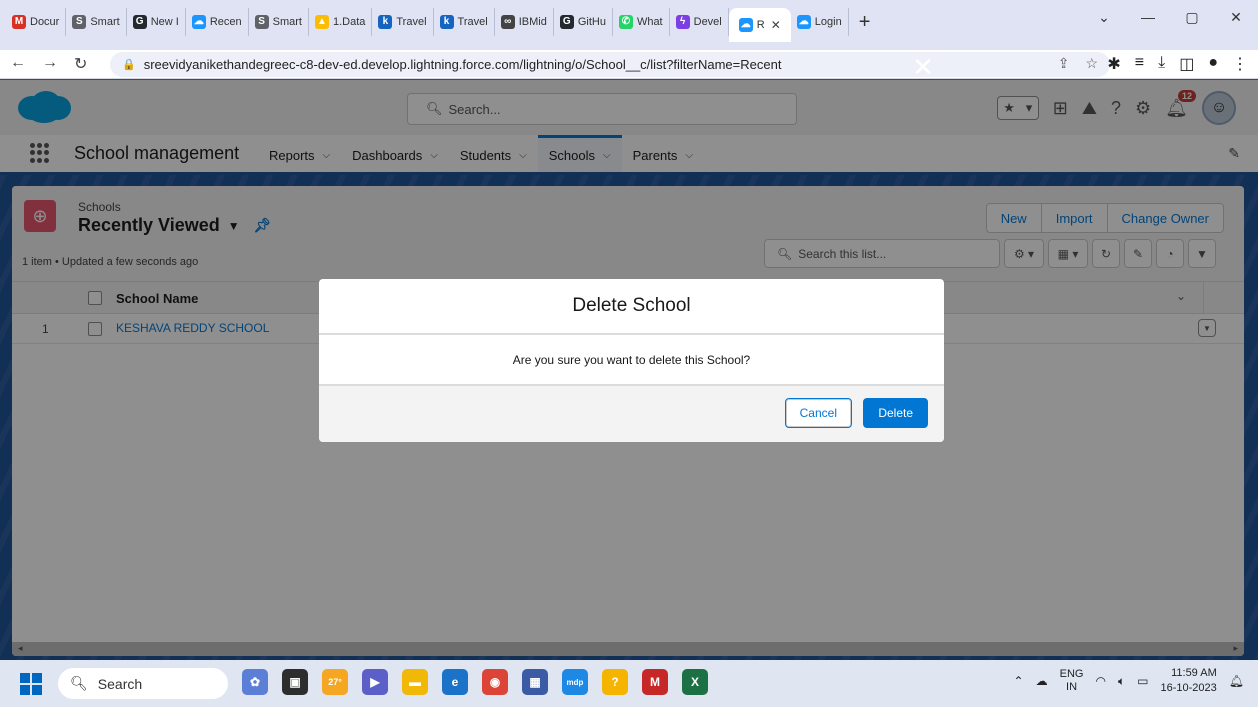 The width and height of the screenshot is (1258, 707). I want to click on browser-tab: ∞ IBMid, so click(524, 22).